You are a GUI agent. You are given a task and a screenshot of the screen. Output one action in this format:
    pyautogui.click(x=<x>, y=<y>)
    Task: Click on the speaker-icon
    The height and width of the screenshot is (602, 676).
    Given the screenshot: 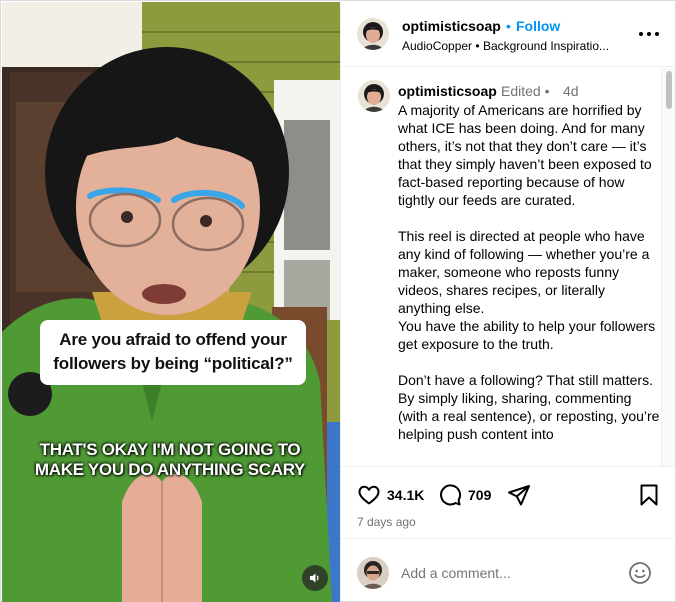 What is the action you would take?
    pyautogui.click(x=314, y=578)
    